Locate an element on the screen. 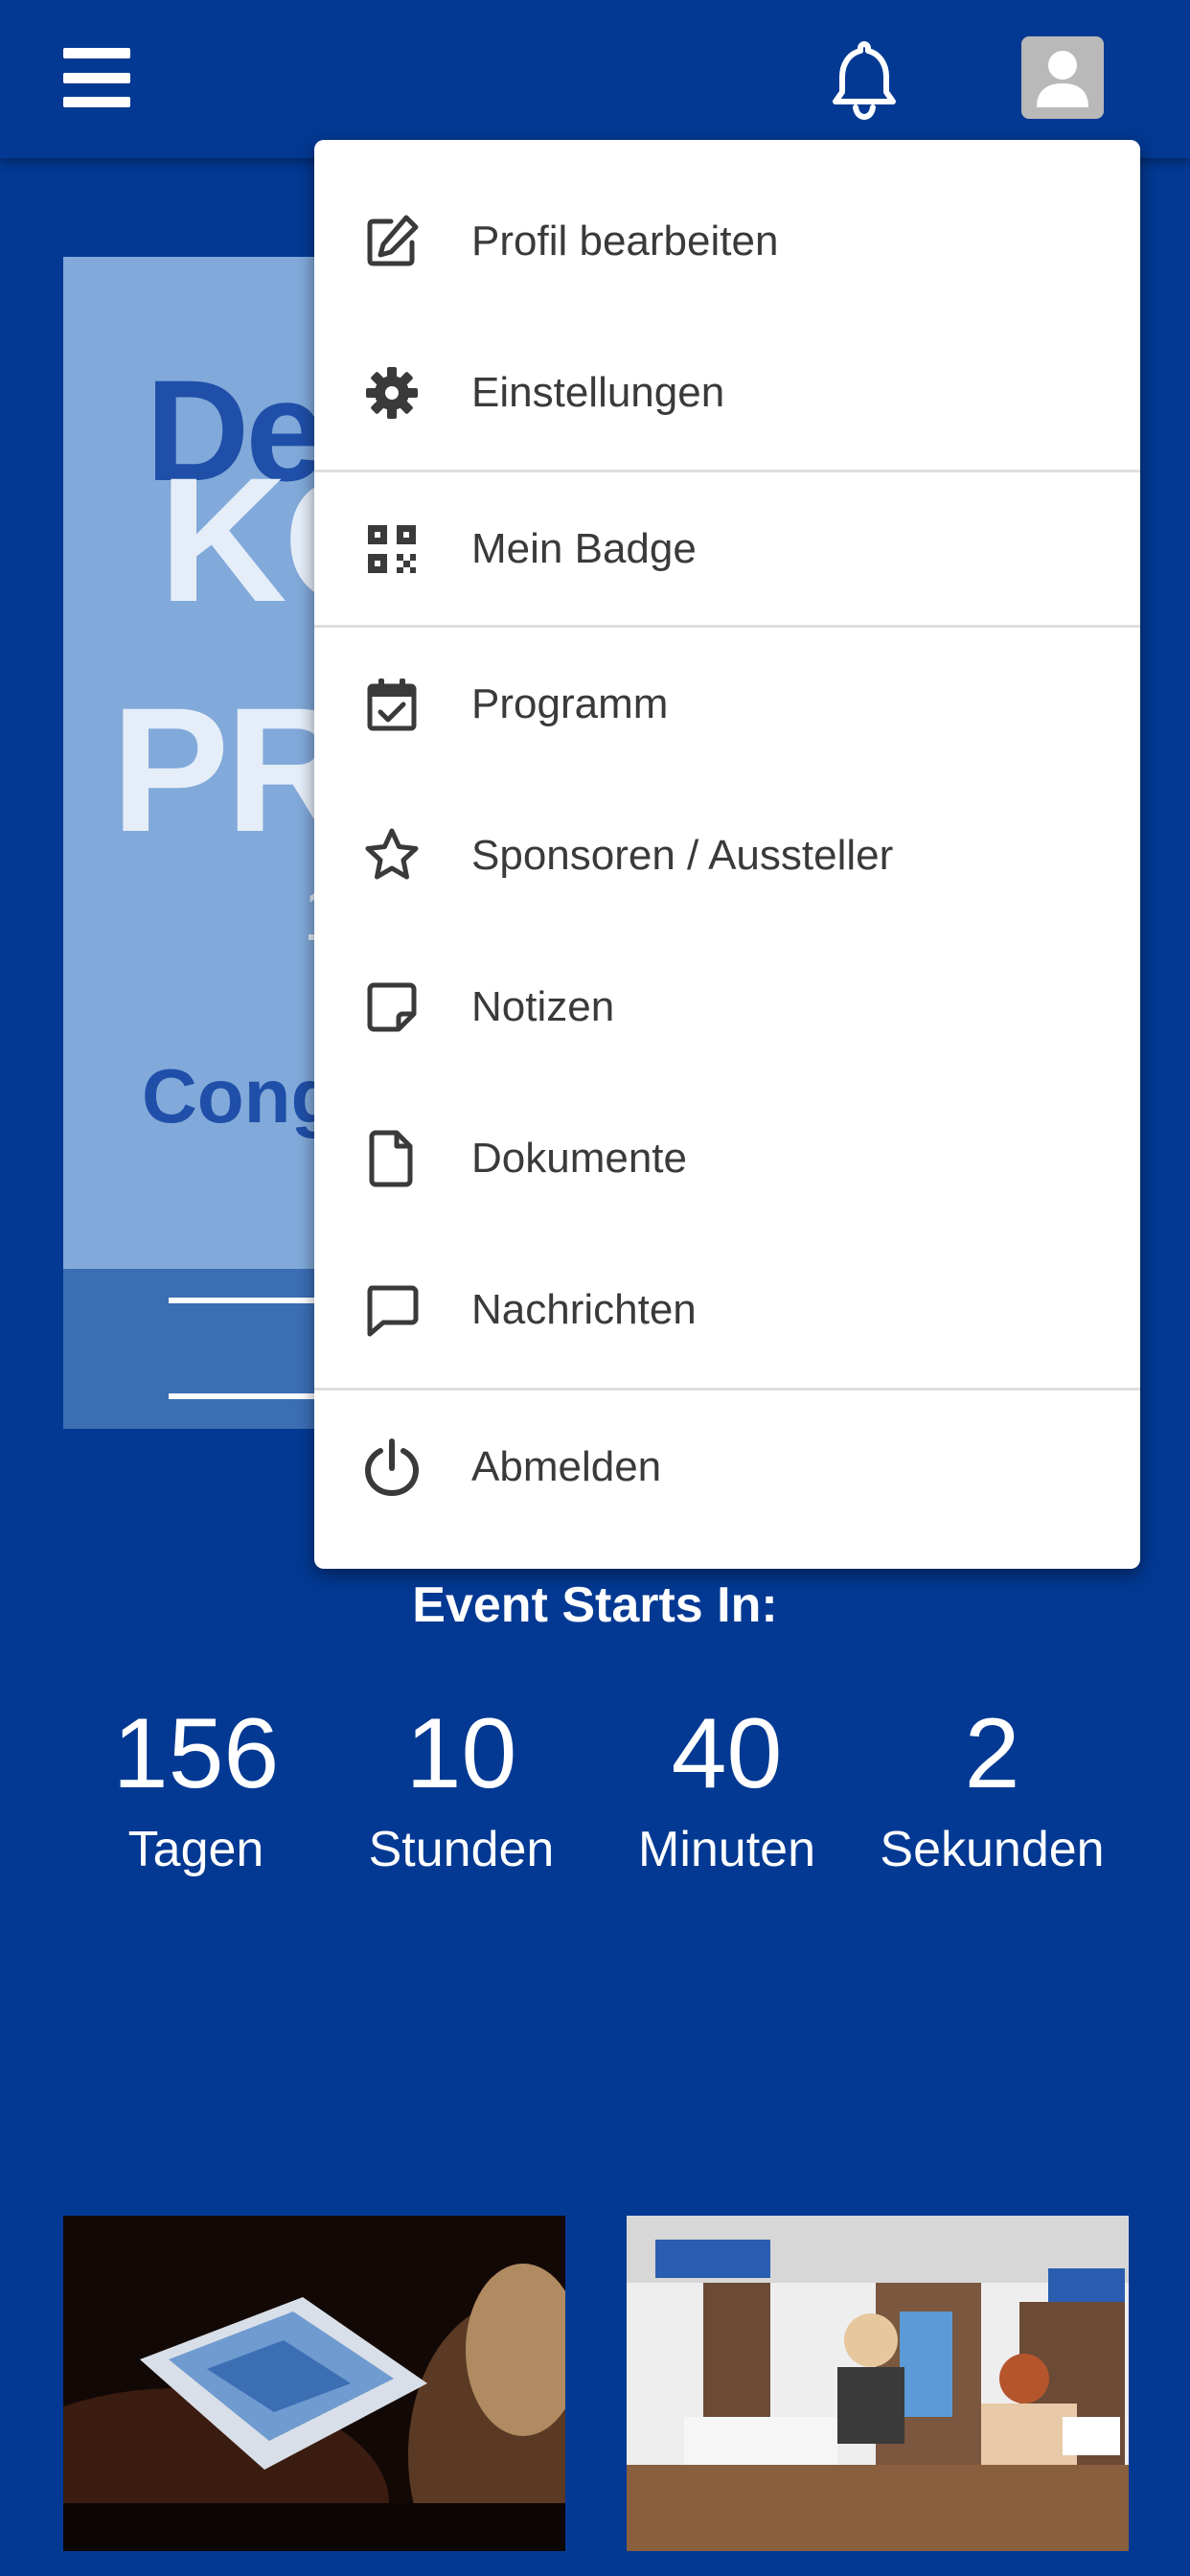 The width and height of the screenshot is (1190, 2576). menu-item-messages: Nachrichten is located at coordinates (727, 1310).